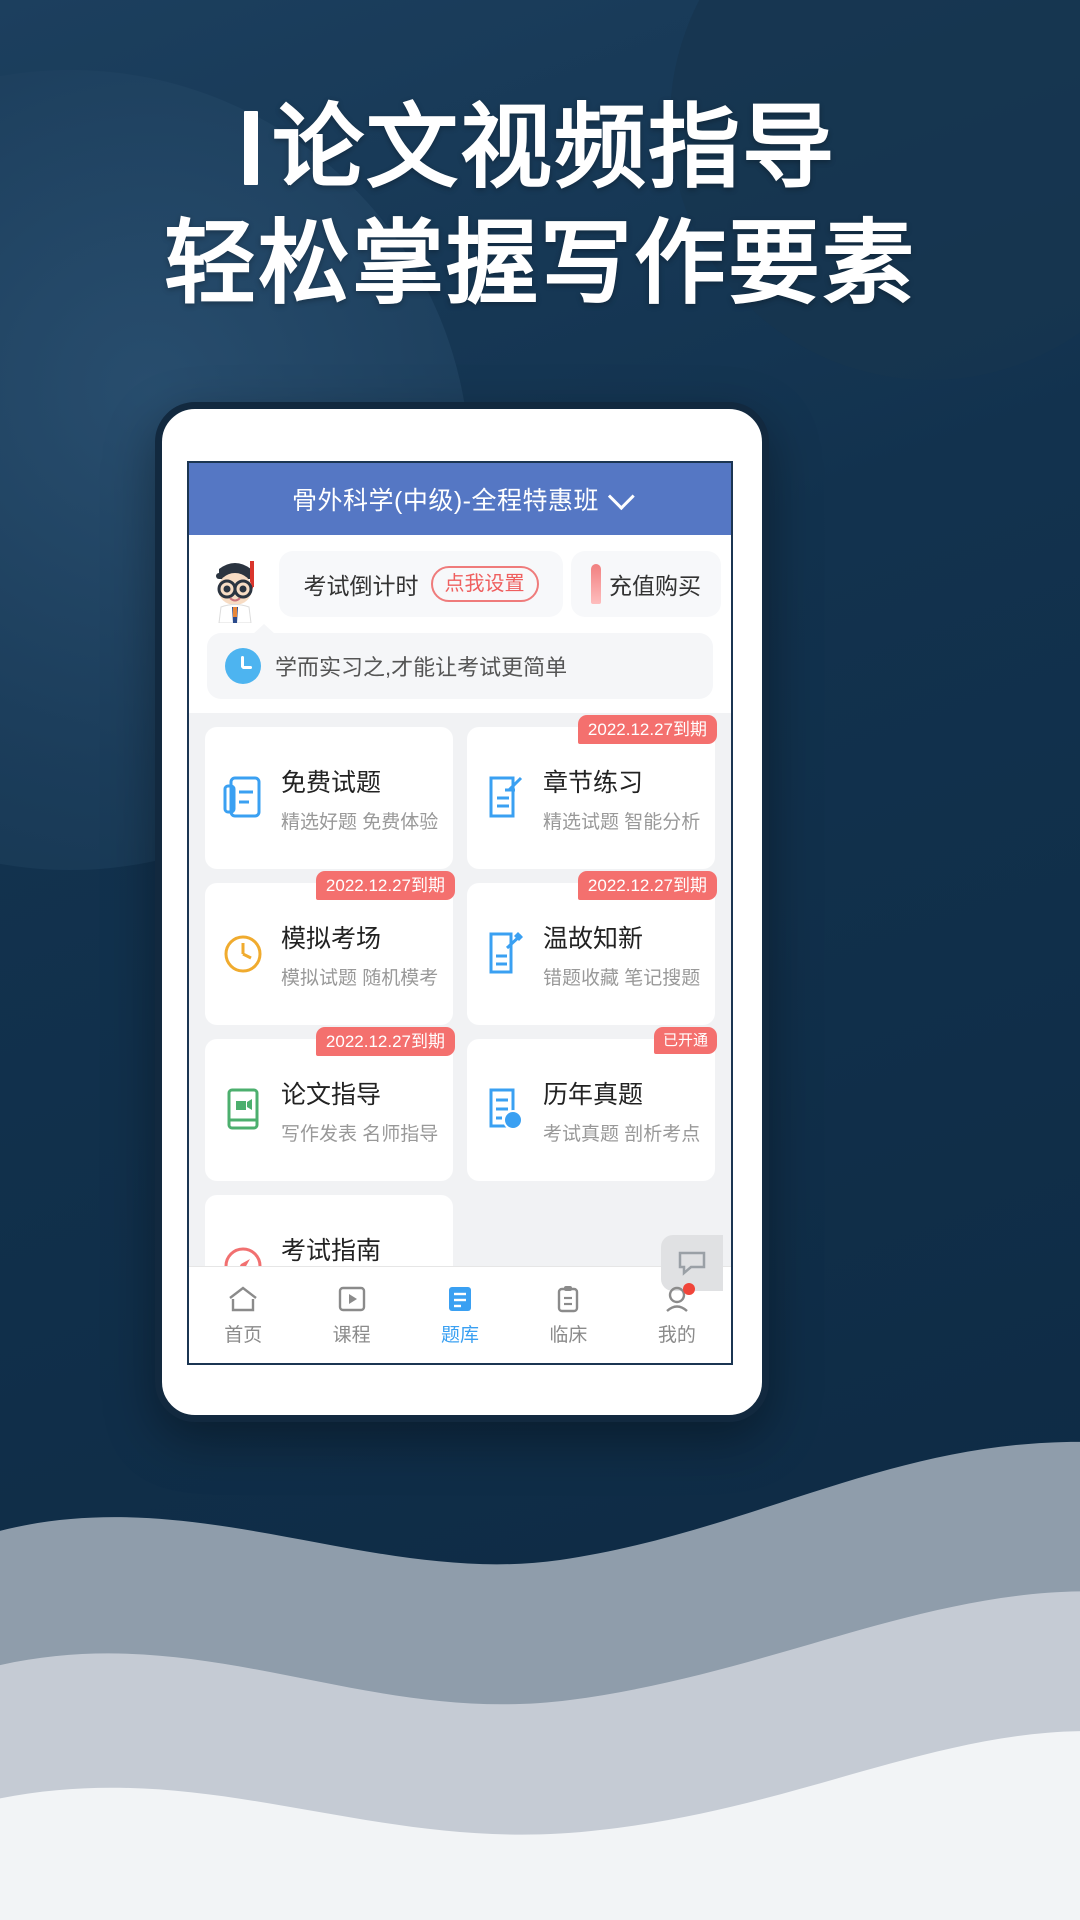 The image size is (1080, 1920). Describe the element at coordinates (250, 148) in the screenshot. I see `headline-bar-icon` at that location.